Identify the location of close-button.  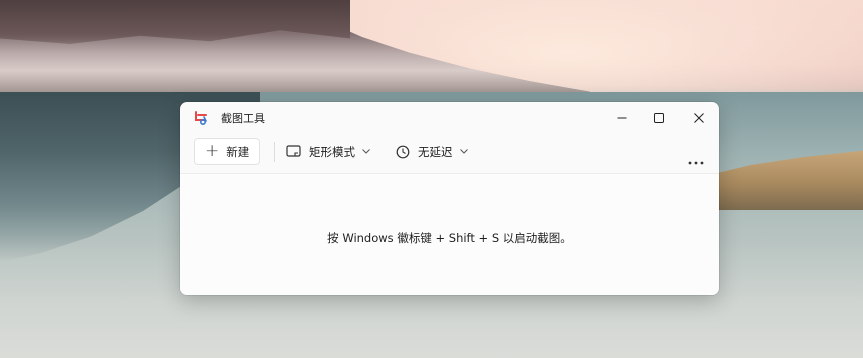
(699, 117).